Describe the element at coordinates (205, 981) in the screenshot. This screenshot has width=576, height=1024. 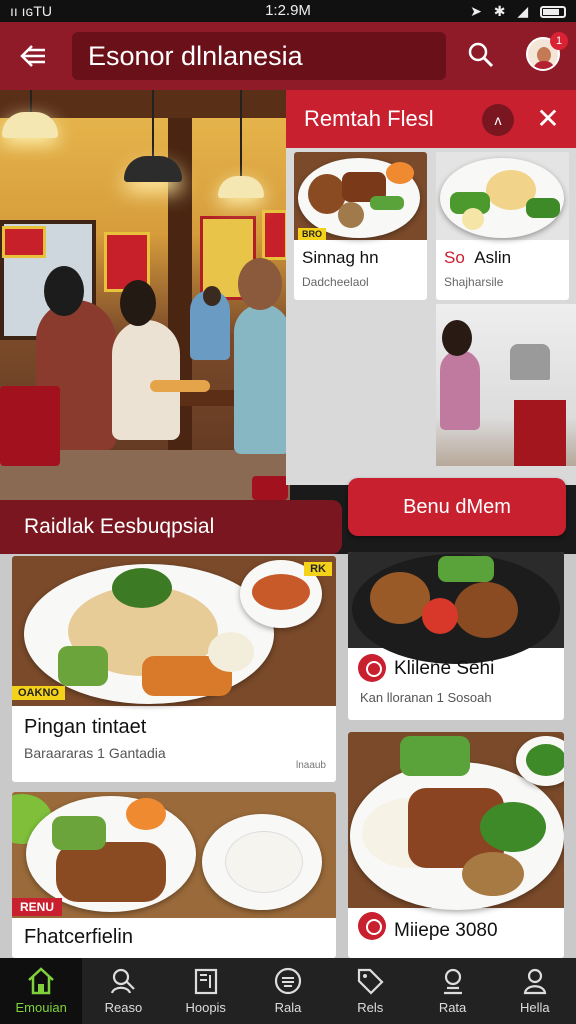
I see `book-icon` at that location.